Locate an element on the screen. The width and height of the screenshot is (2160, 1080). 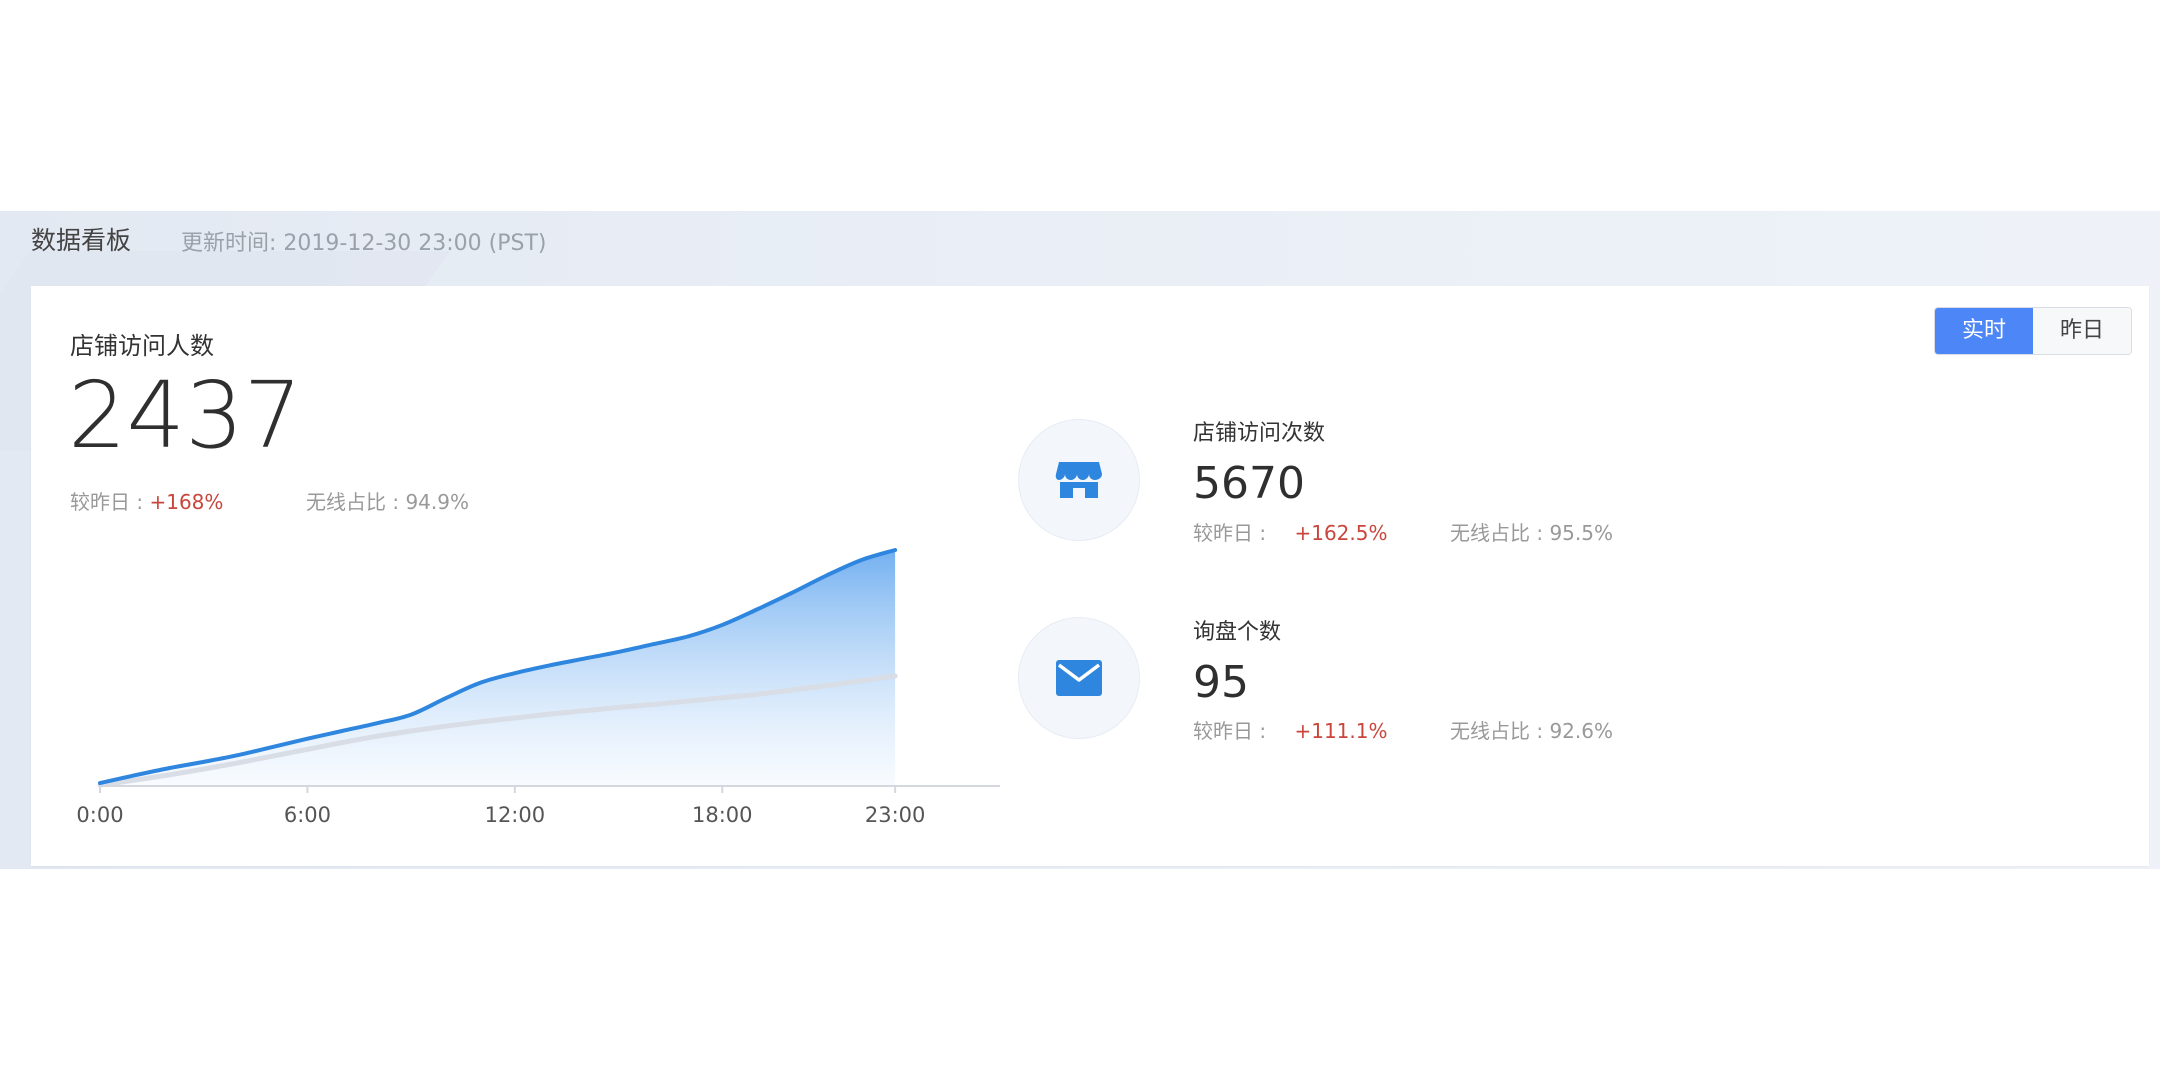
visits-compare: 较昨日 : +162.5% is located at coordinates (1290, 531).